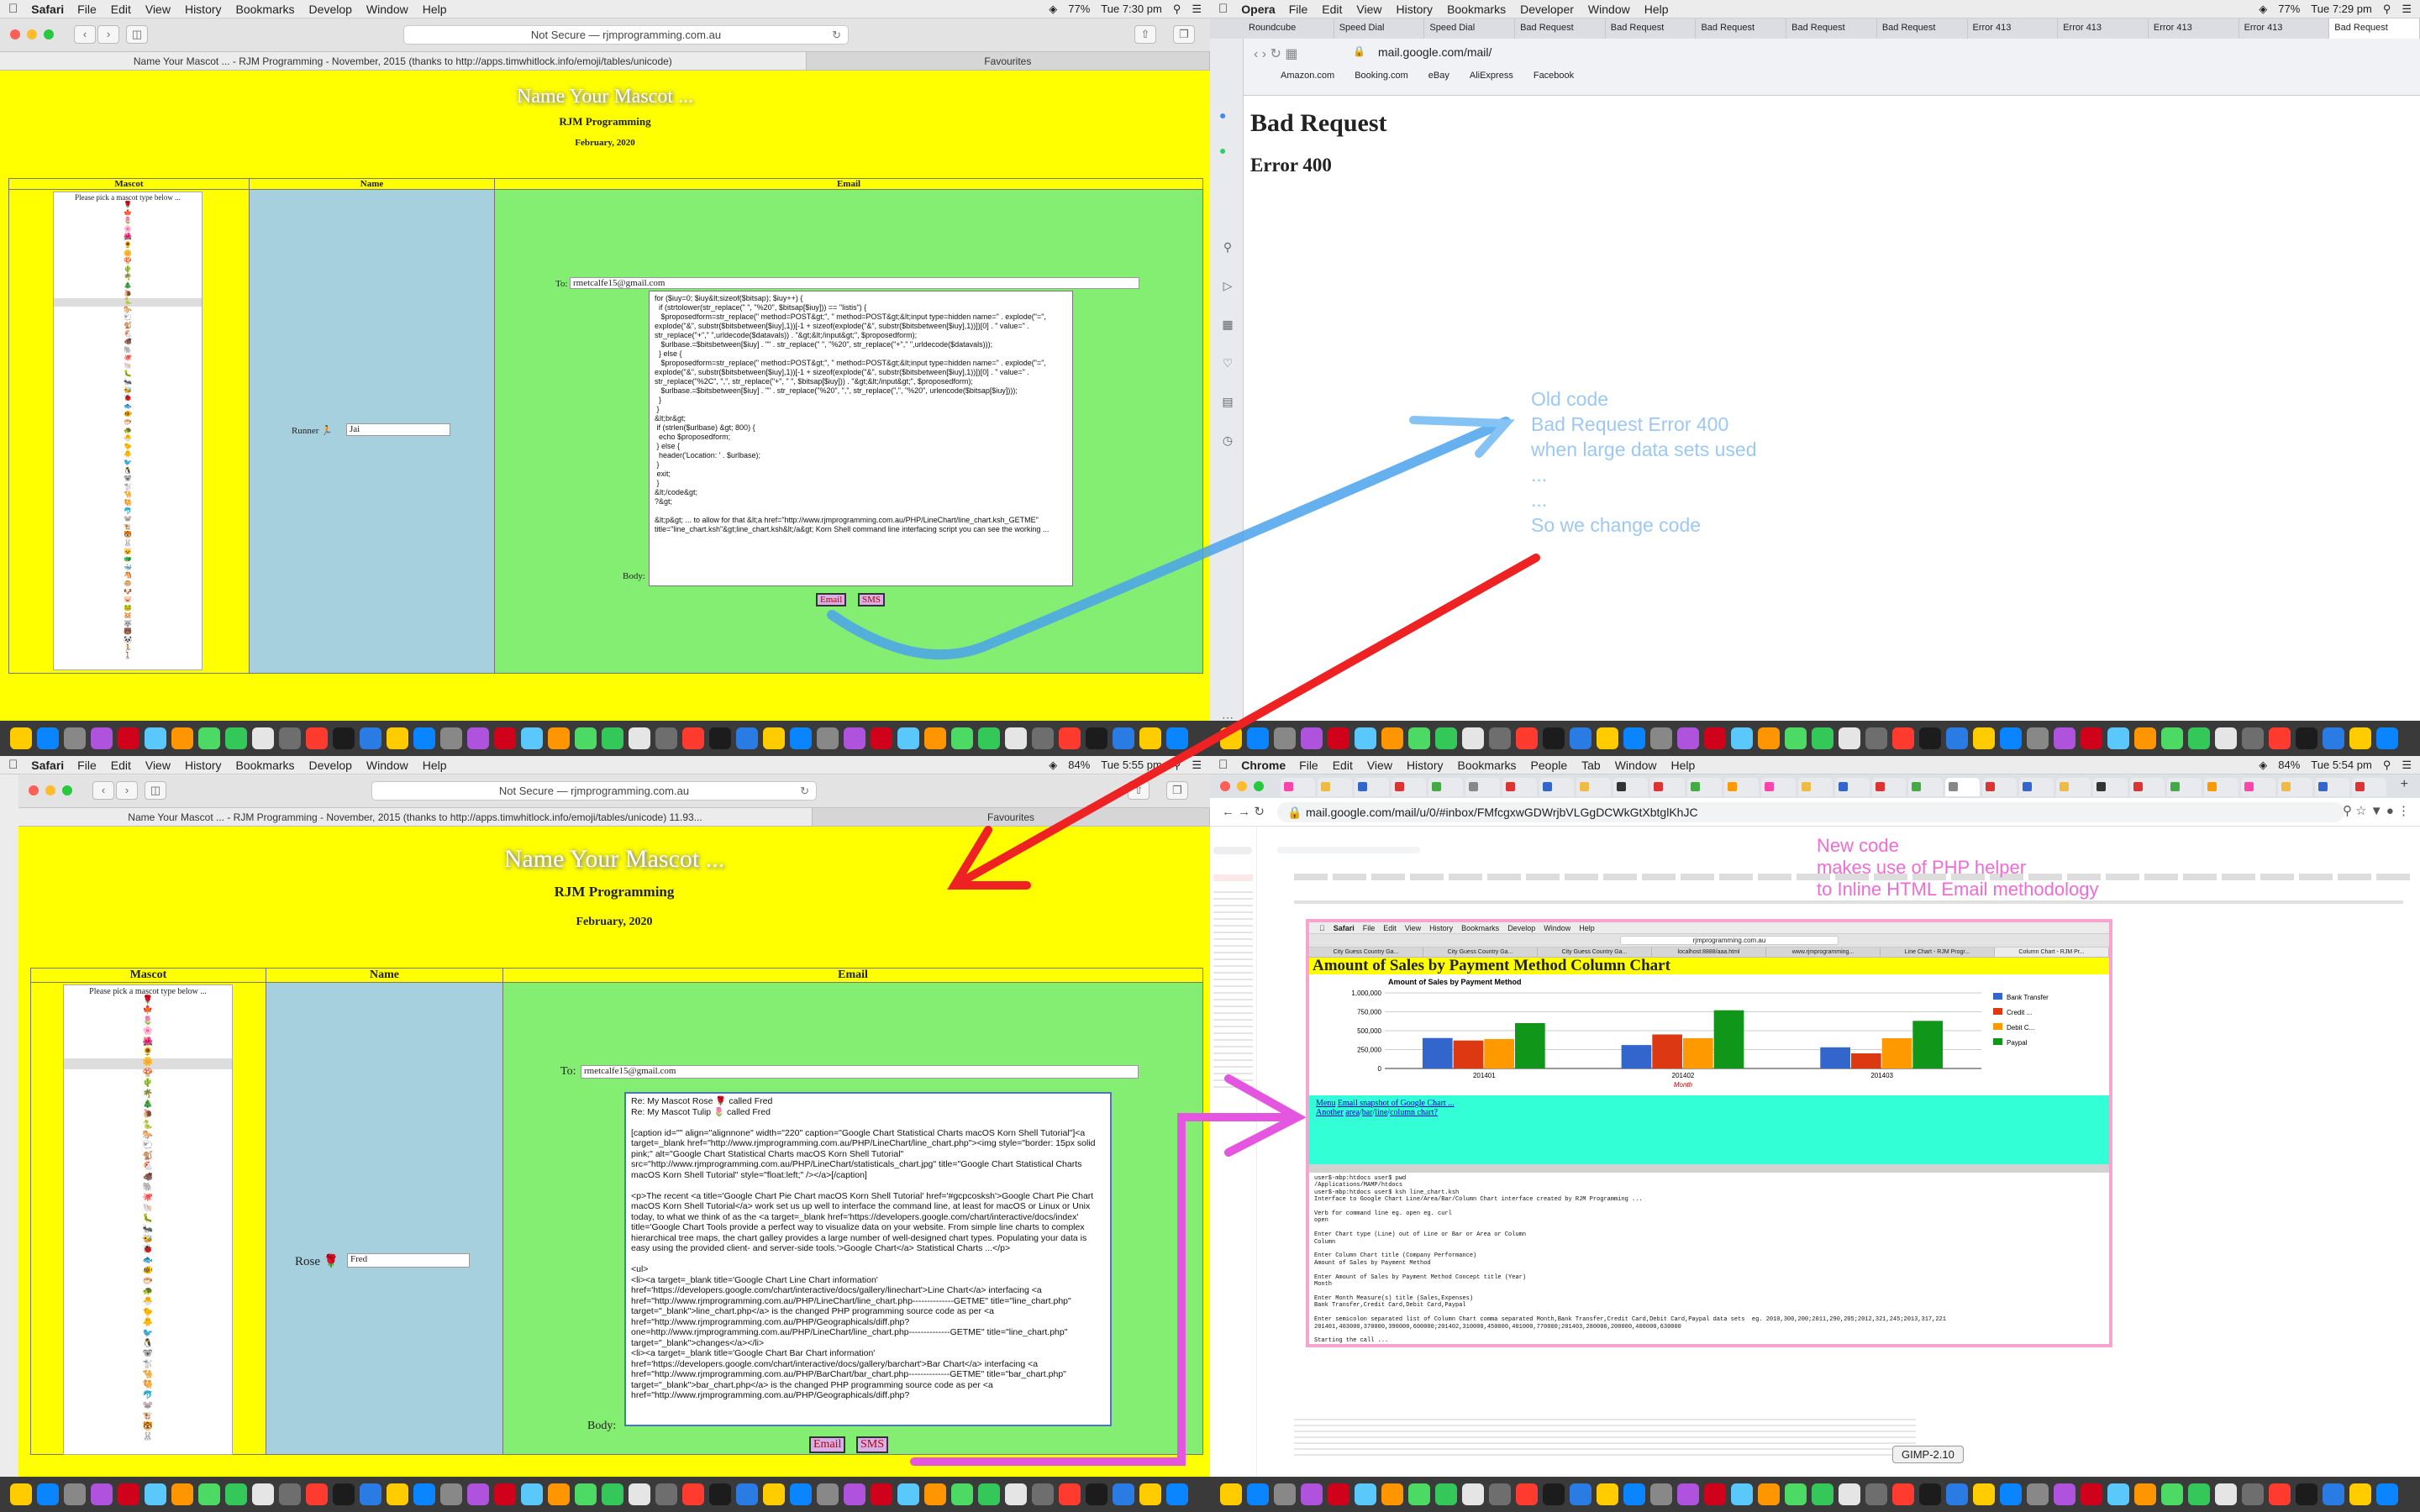 This screenshot has width=2420, height=1512. What do you see at coordinates (148, 1438) in the screenshot?
I see `mascot-option-icon: 🐰` at bounding box center [148, 1438].